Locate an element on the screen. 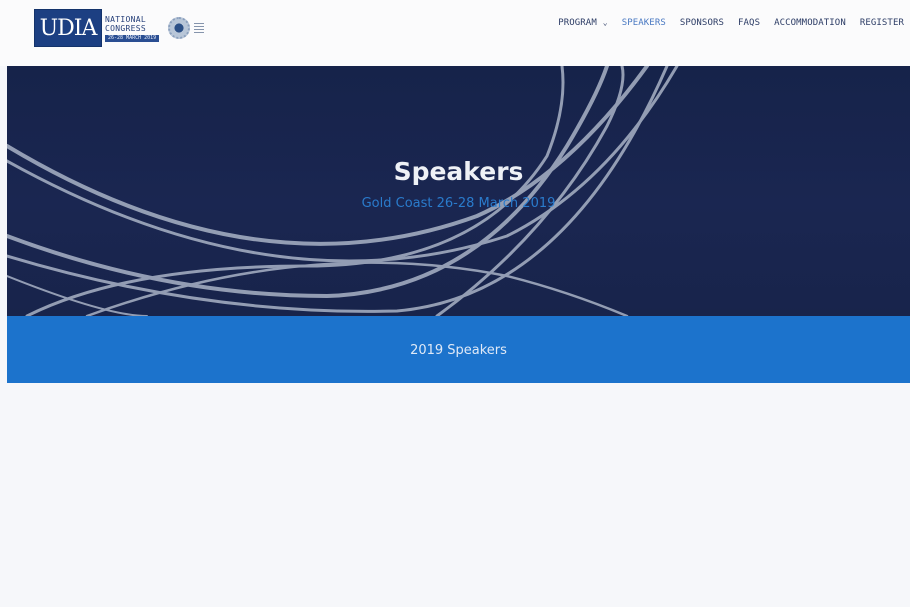  nav-item-speakers: SPEAKERS is located at coordinates (644, 23).